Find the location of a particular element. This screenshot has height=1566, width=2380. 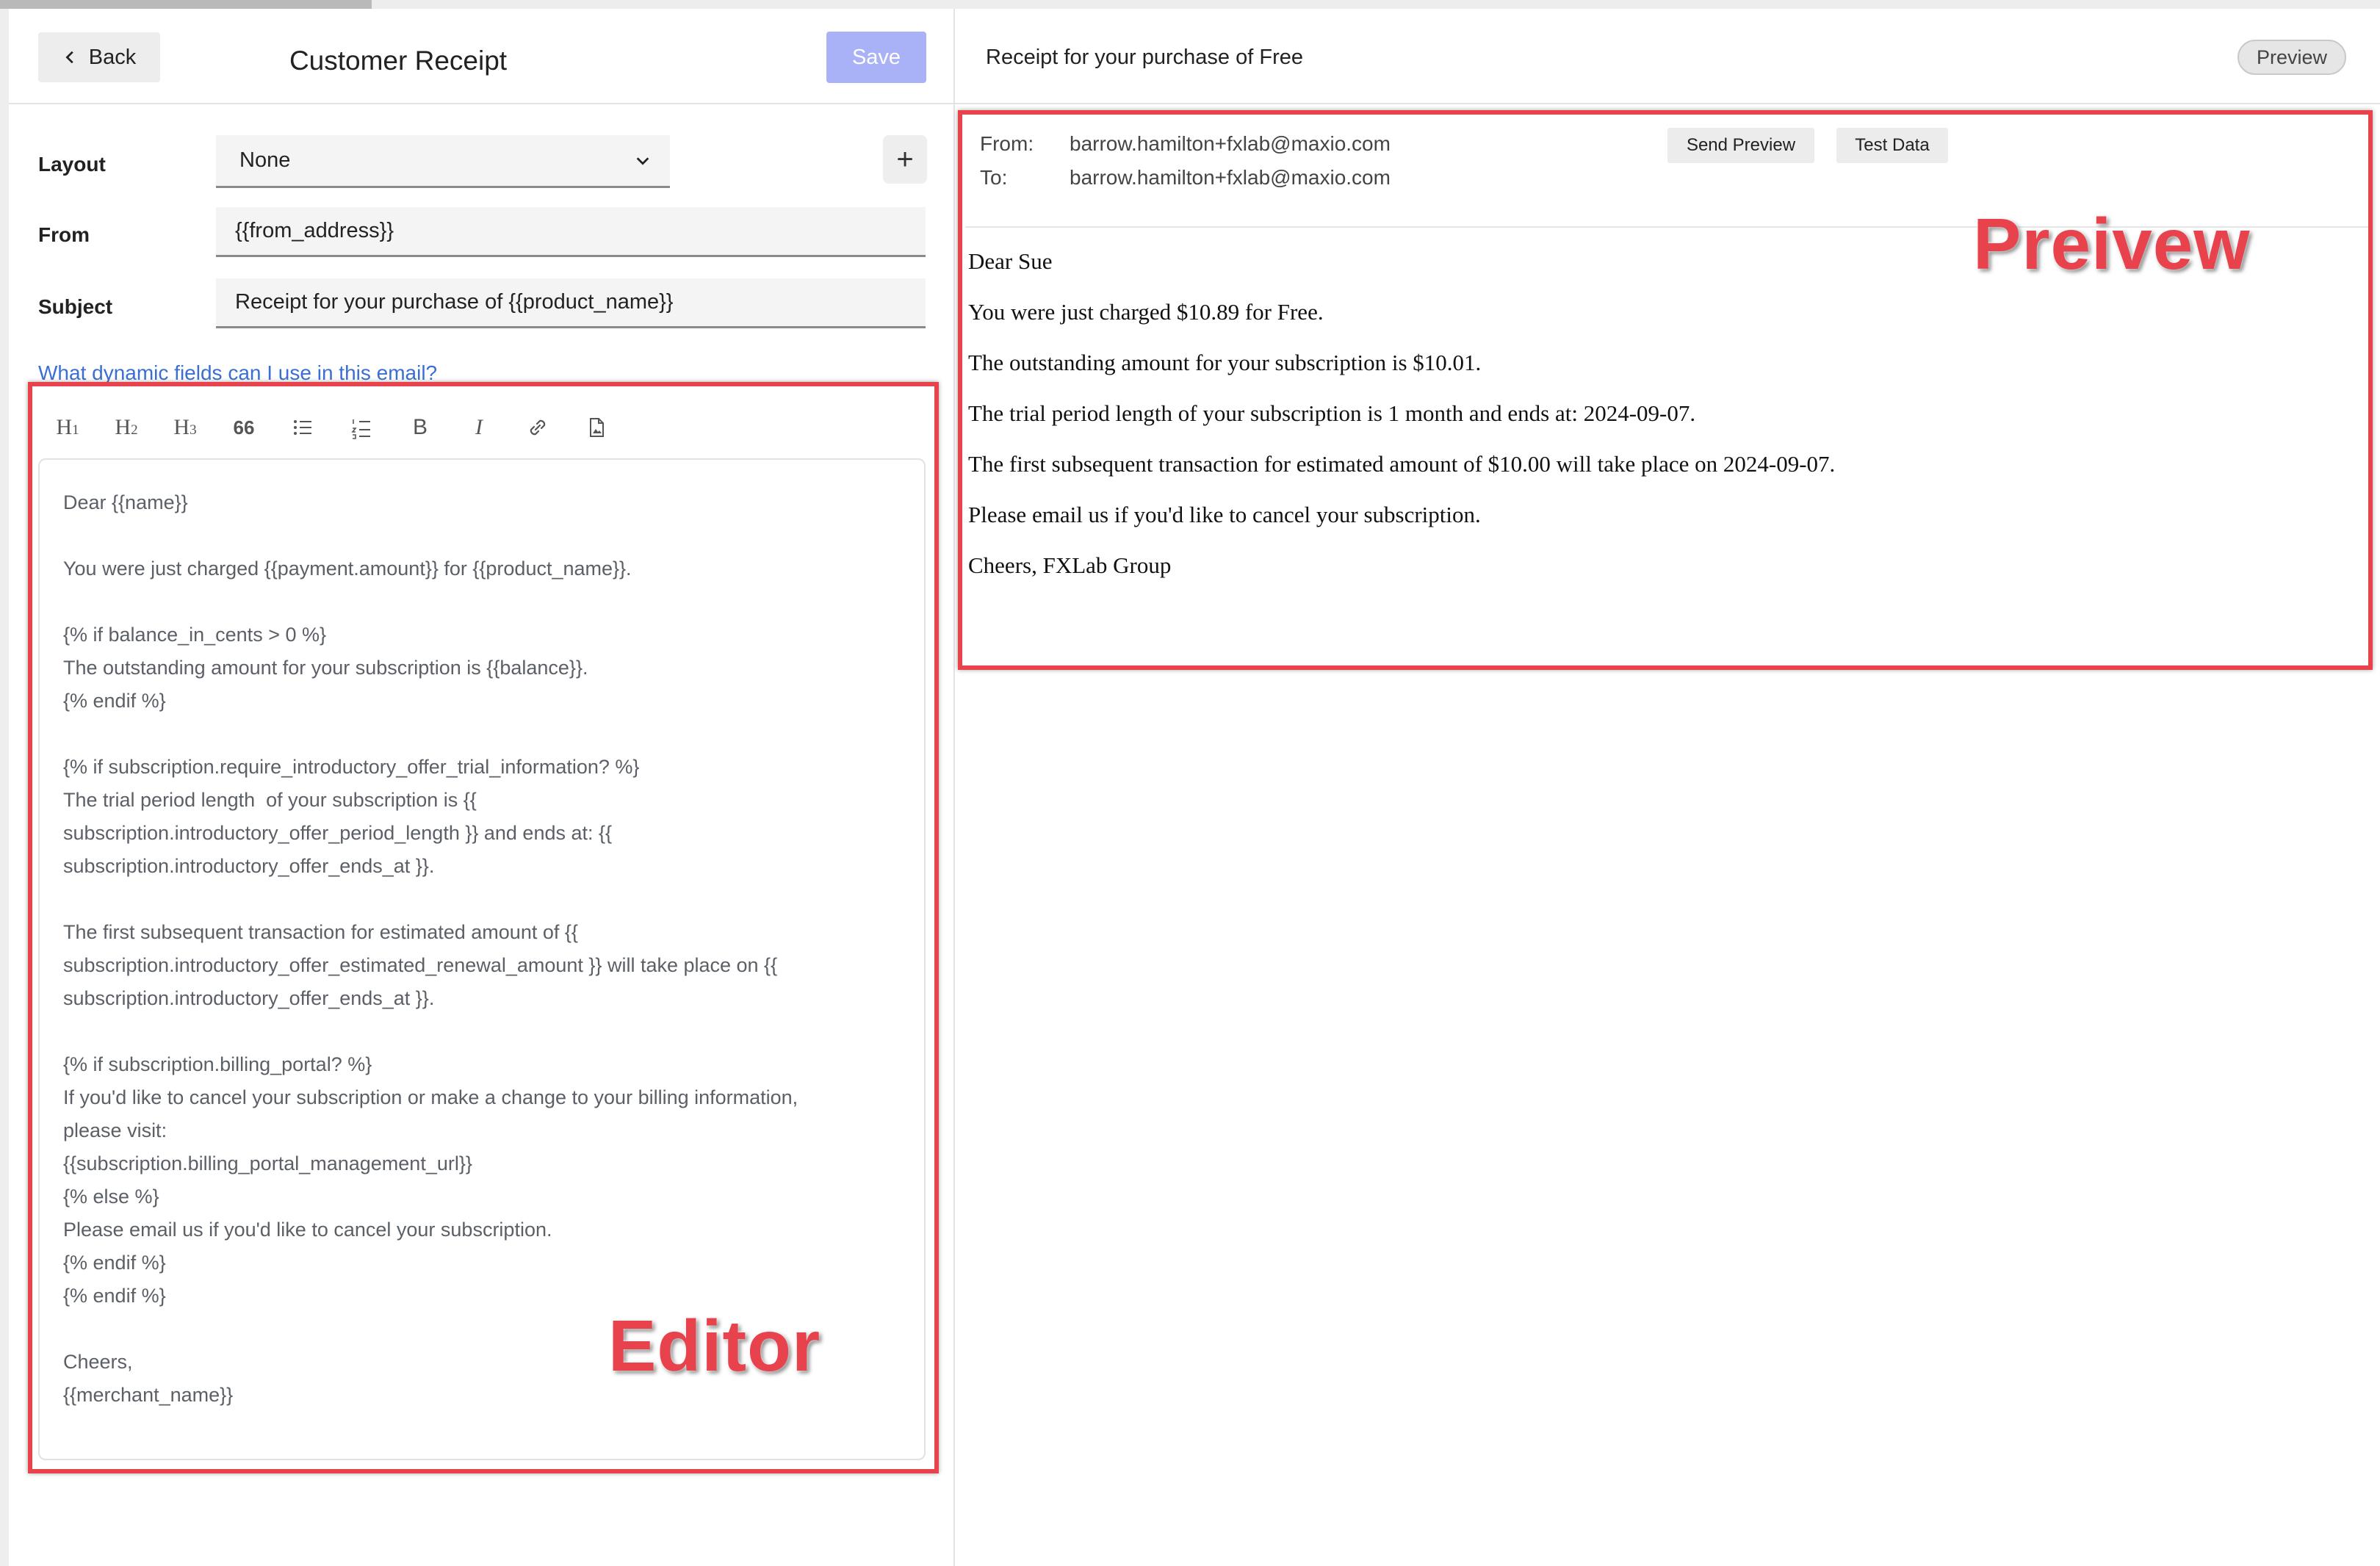

from-field is located at coordinates (571, 232).